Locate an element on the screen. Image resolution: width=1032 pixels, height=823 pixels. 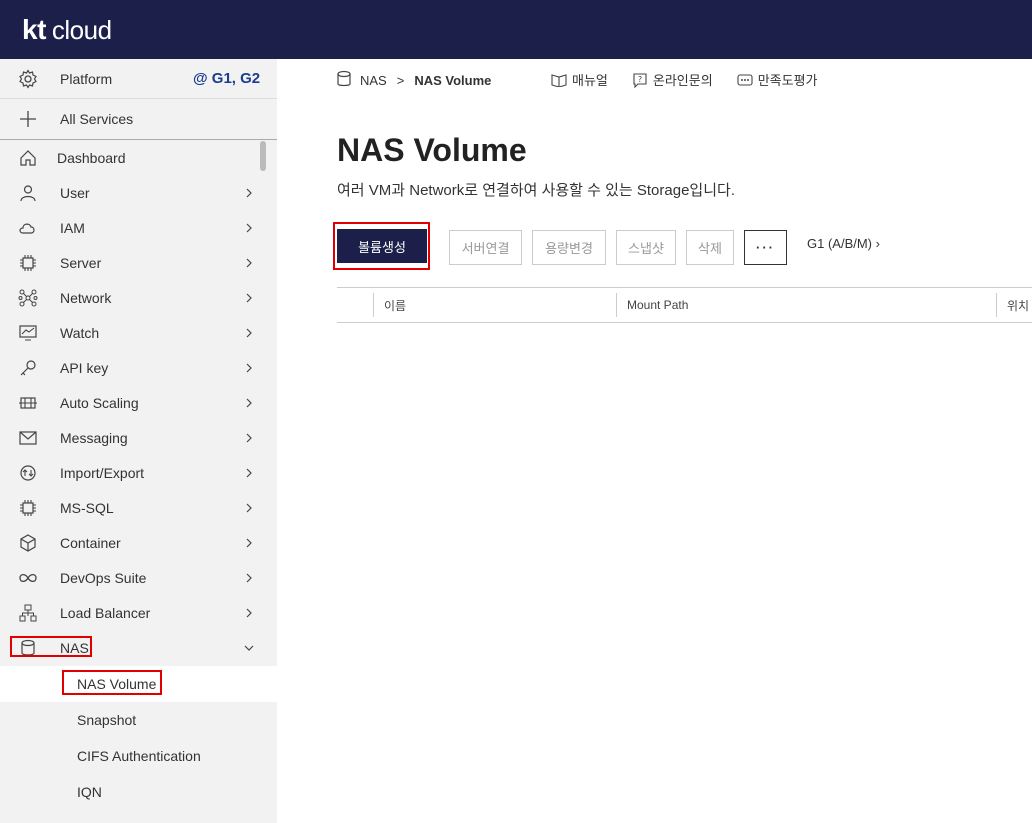
gear-icon is located at coordinates (28, 78).